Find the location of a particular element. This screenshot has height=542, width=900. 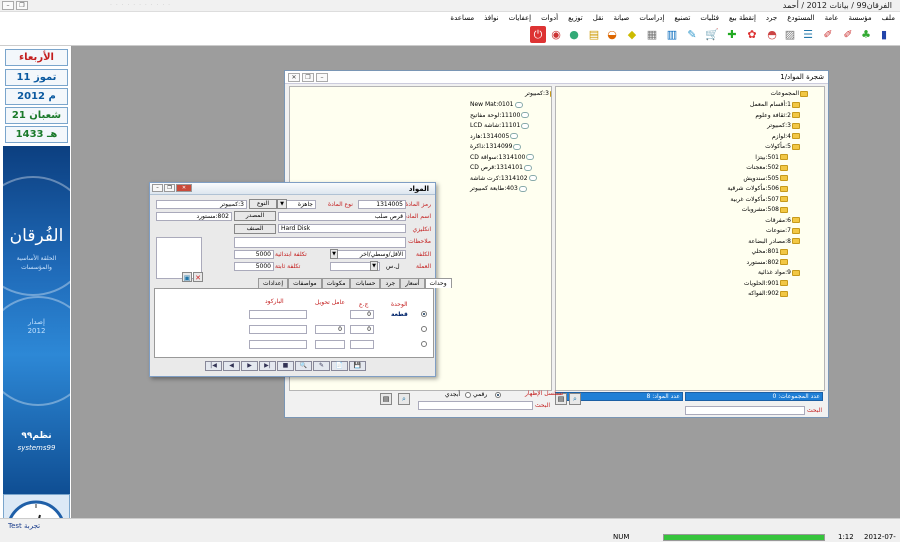

color-icon: ● is located at coordinates (574, 34).